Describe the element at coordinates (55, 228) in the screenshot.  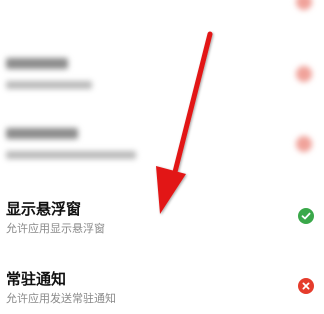
I see `permission-subtitle: 允许应用显示悬浮窗` at that location.